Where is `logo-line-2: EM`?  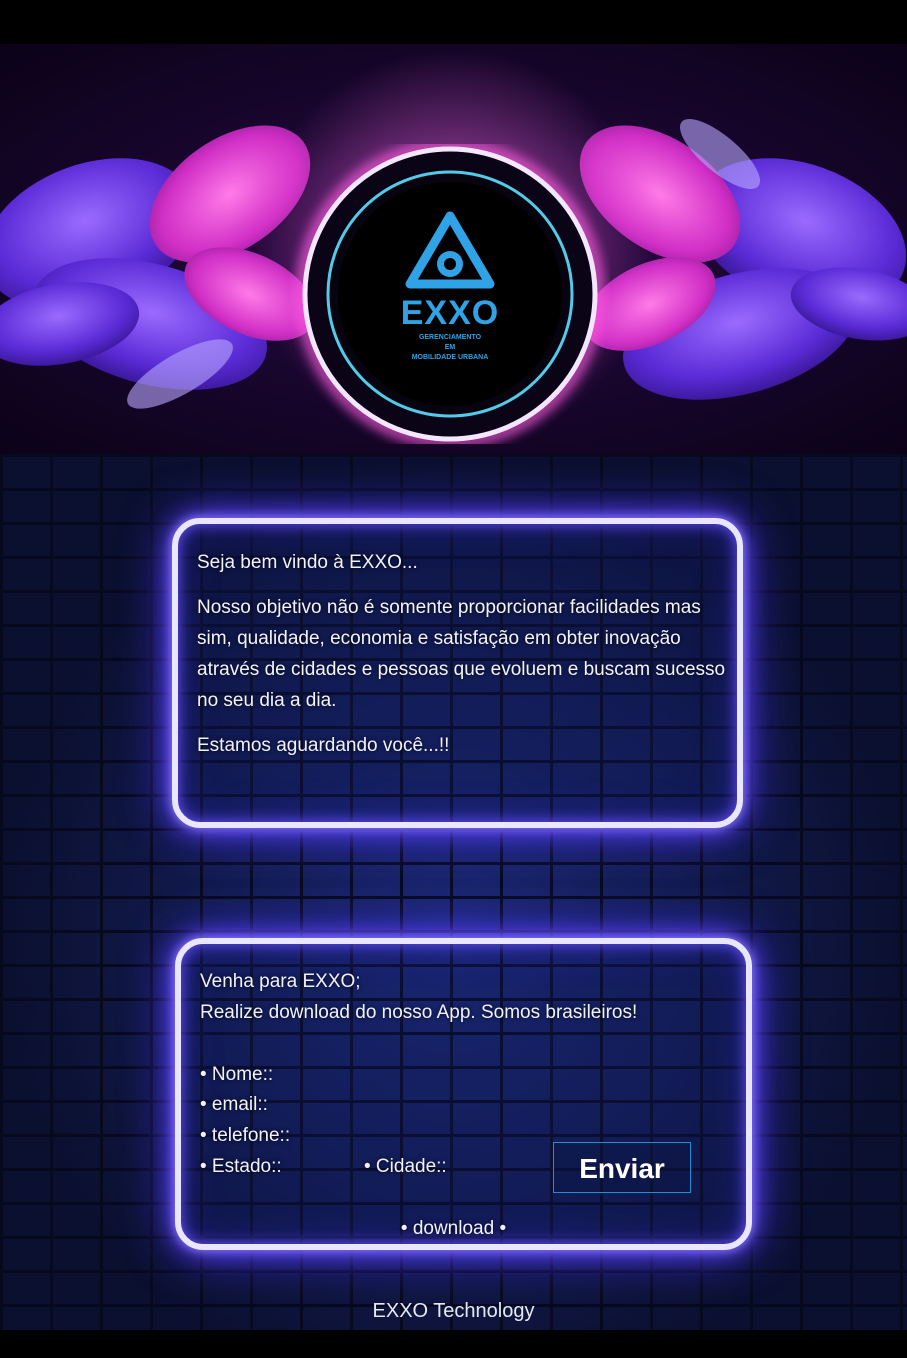 logo-line-2: EM is located at coordinates (450, 347).